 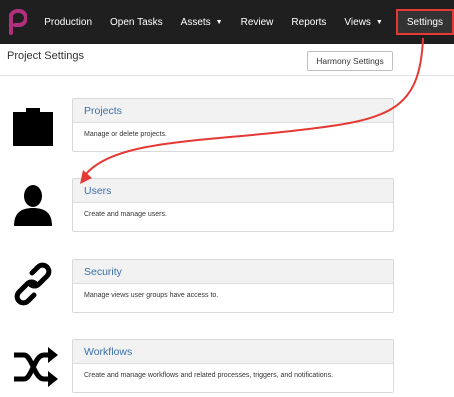 I want to click on projects-card: Projects Manage or delete projects., so click(x=233, y=125).